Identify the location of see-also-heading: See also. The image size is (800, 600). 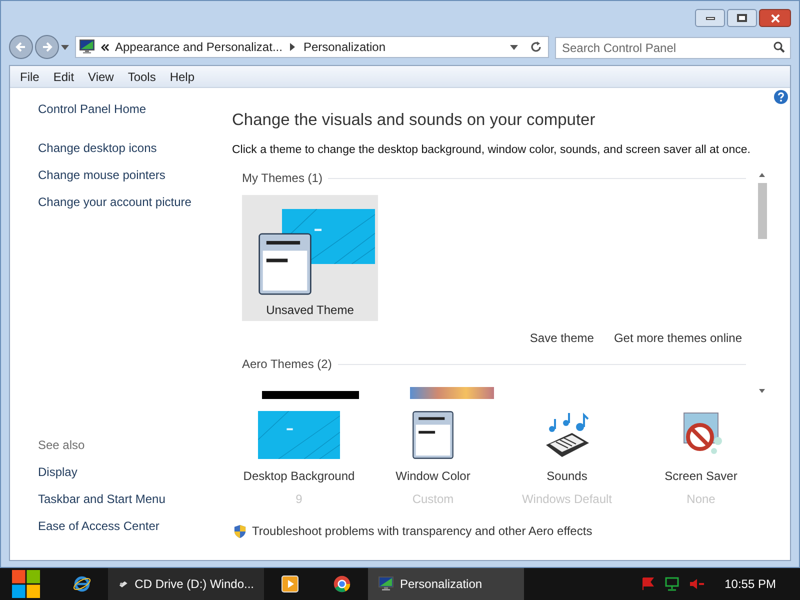
(62, 445).